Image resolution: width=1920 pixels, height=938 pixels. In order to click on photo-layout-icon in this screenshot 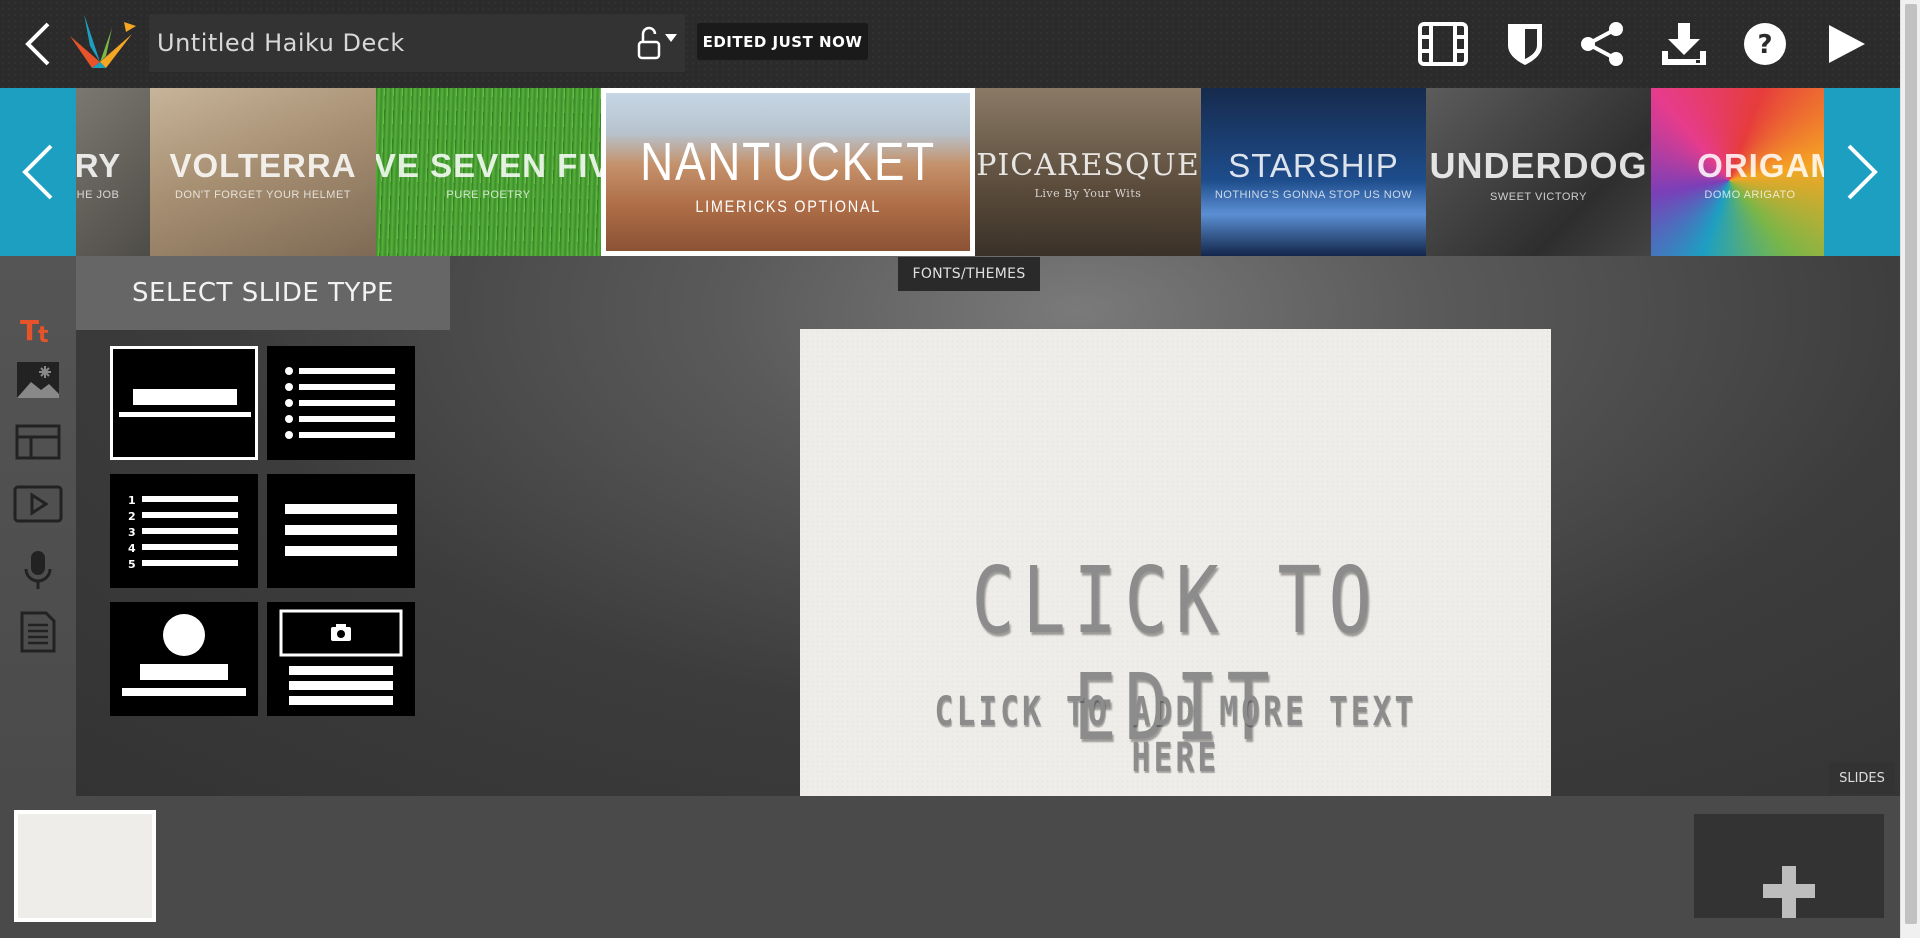, I will do `click(341, 657)`.